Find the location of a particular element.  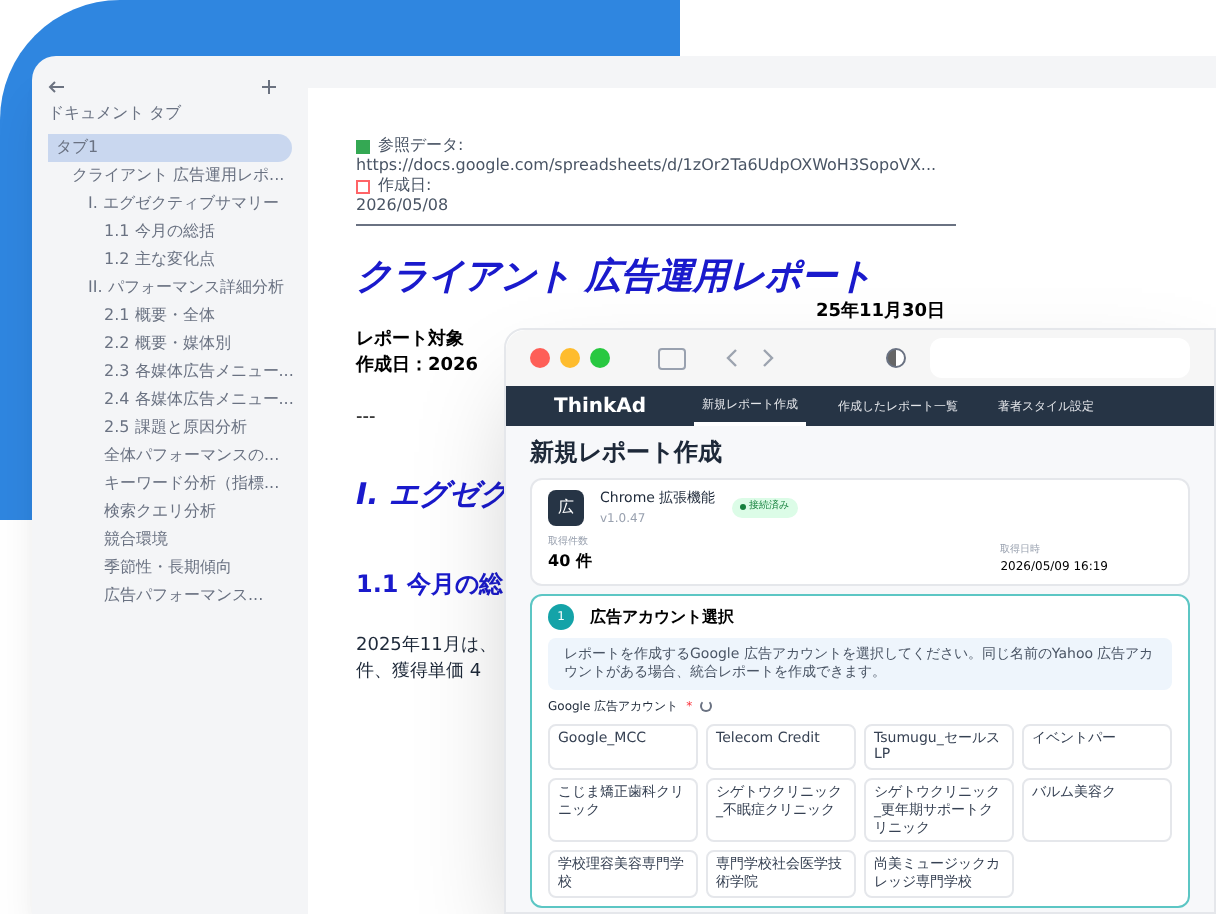

period-text: 25年11月30日 is located at coordinates (881, 313).